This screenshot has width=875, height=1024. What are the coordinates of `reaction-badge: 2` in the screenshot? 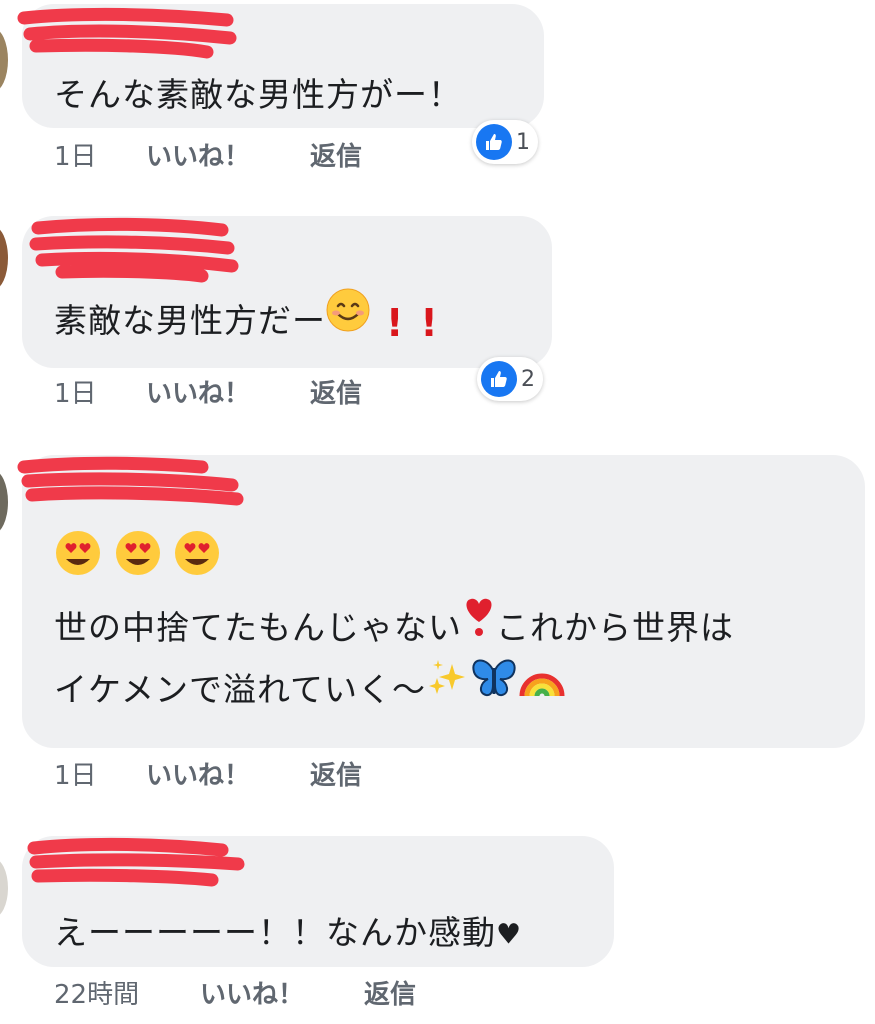 It's located at (510, 379).